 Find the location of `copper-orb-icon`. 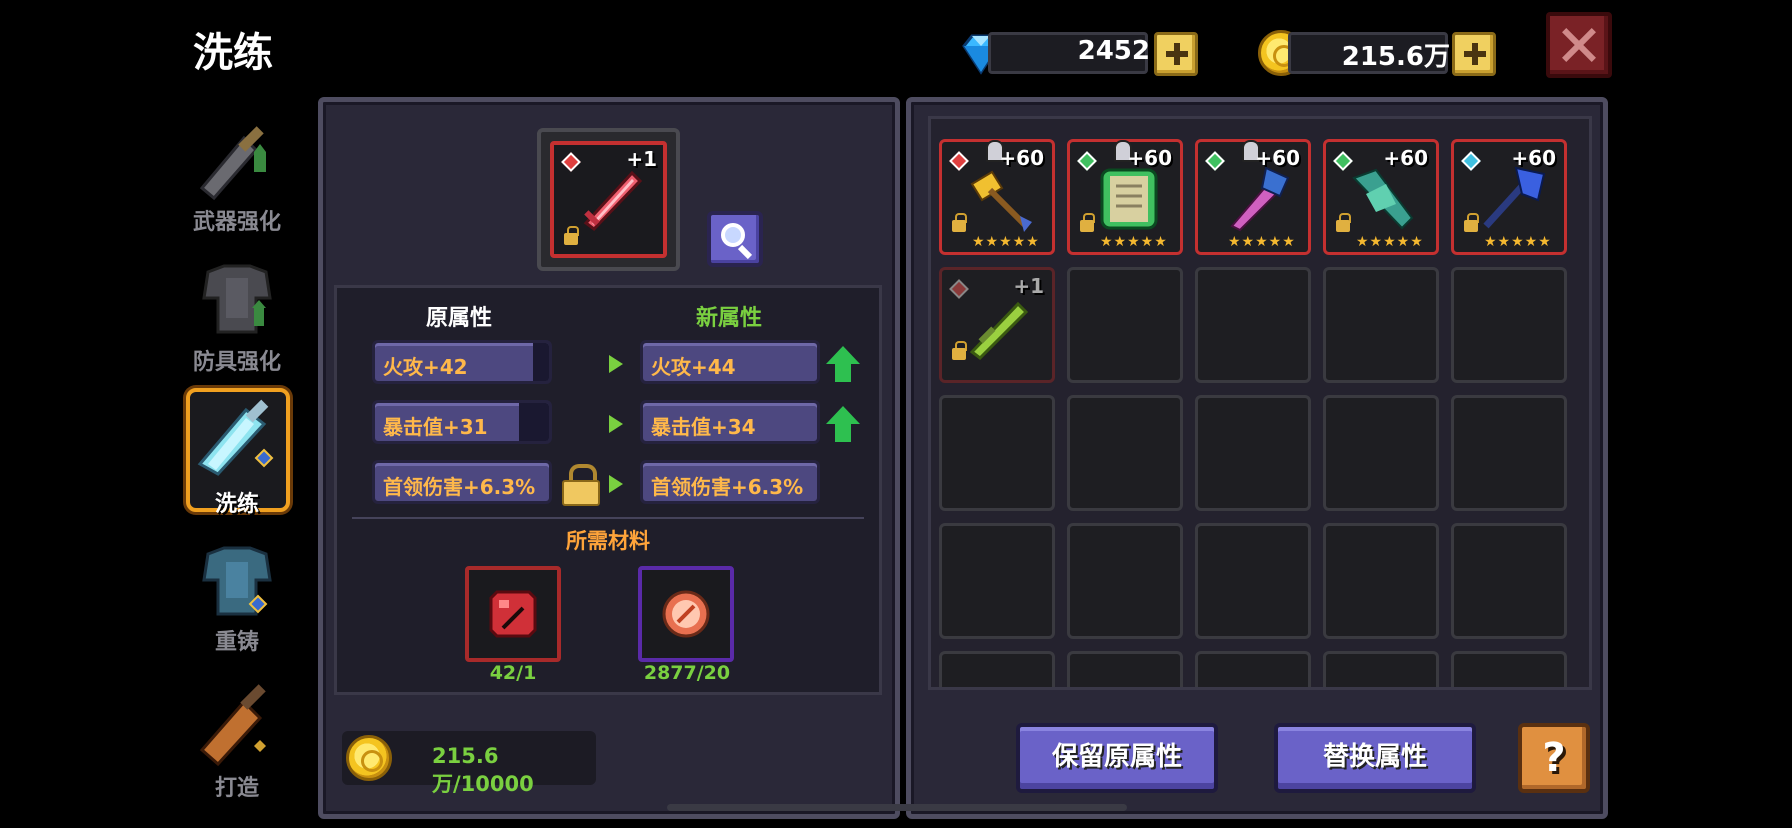

copper-orb-icon is located at coordinates (686, 614).